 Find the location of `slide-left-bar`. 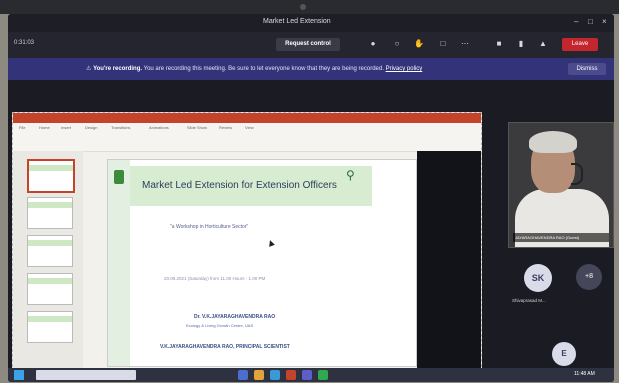

slide-left-bar is located at coordinates (119, 263).